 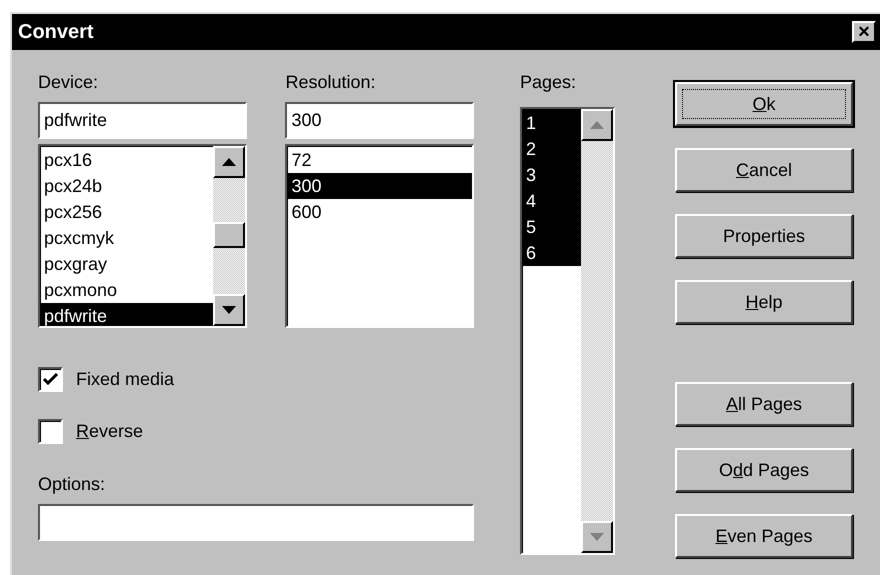 What do you see at coordinates (127, 264) in the screenshot?
I see `list-item: pcxgray` at bounding box center [127, 264].